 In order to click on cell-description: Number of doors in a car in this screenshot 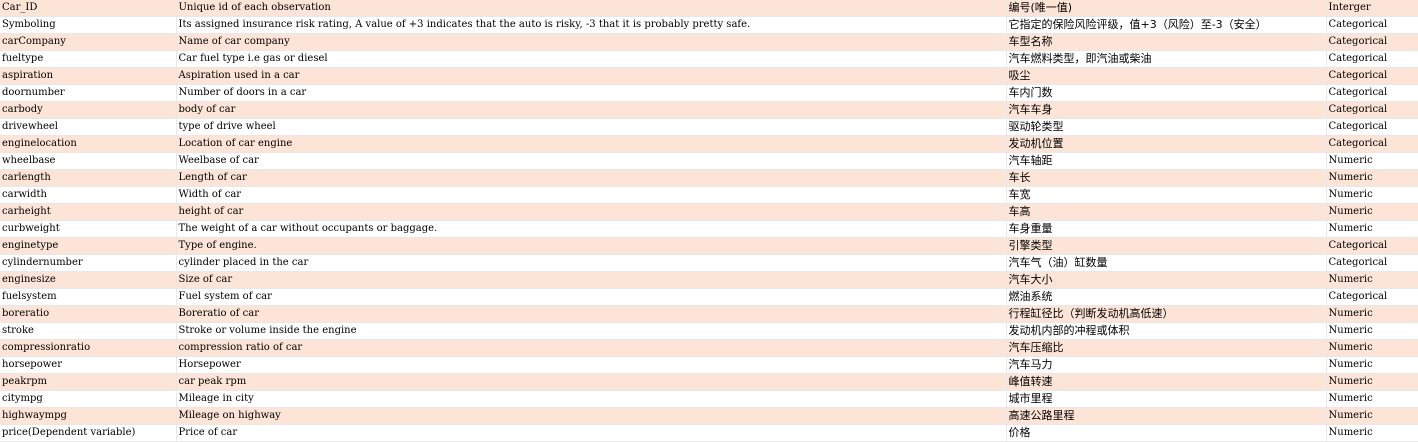, I will do `click(591, 93)`.